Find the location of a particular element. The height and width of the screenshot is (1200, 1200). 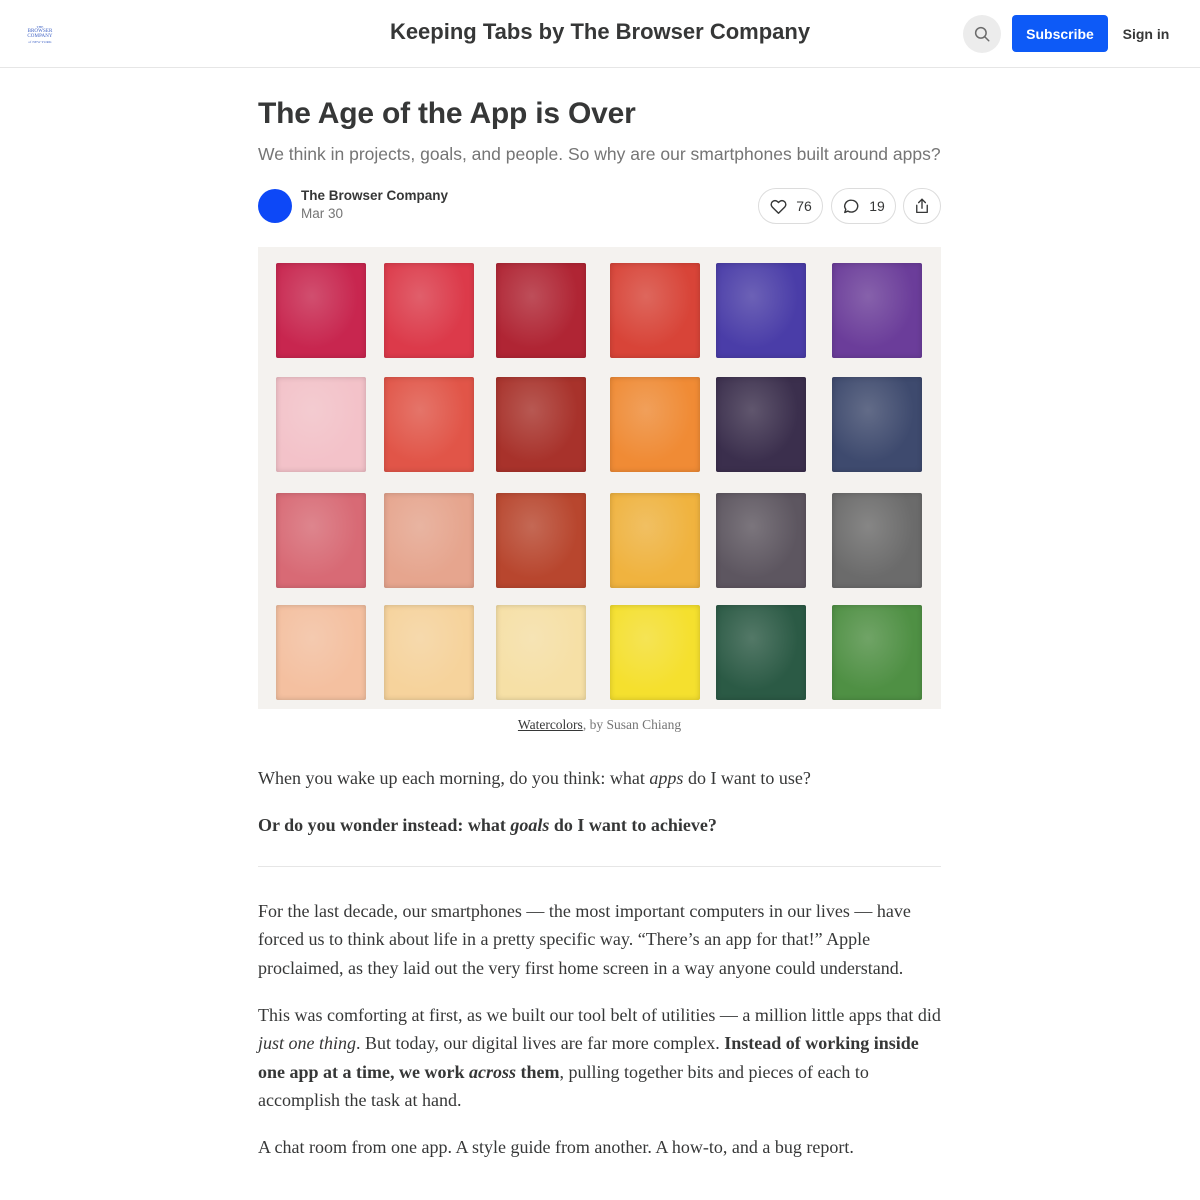

share-button is located at coordinates (922, 206).